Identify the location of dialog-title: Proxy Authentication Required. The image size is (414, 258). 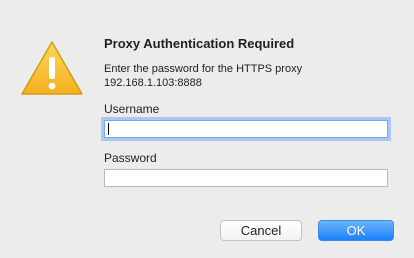
(199, 43).